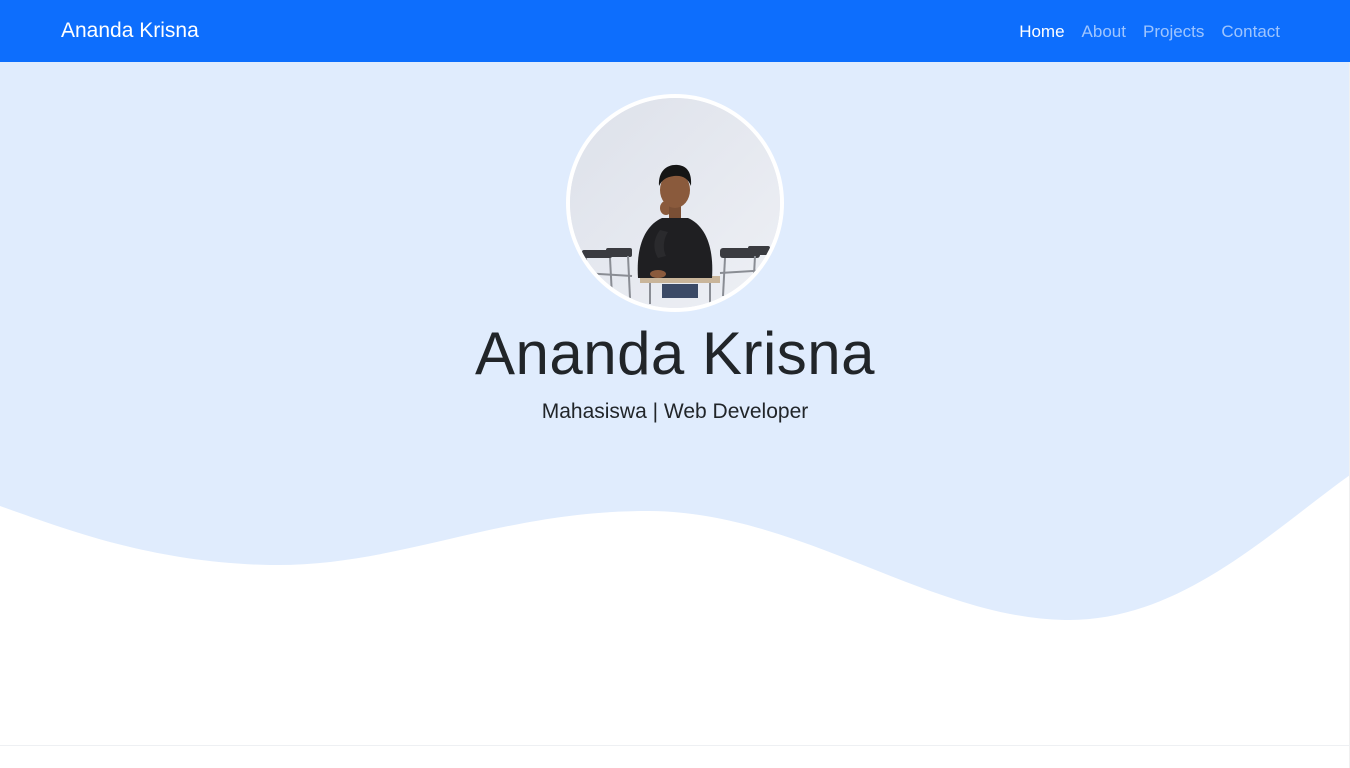 The height and width of the screenshot is (768, 1350). I want to click on nav-link-contact: Contact, so click(1250, 32).